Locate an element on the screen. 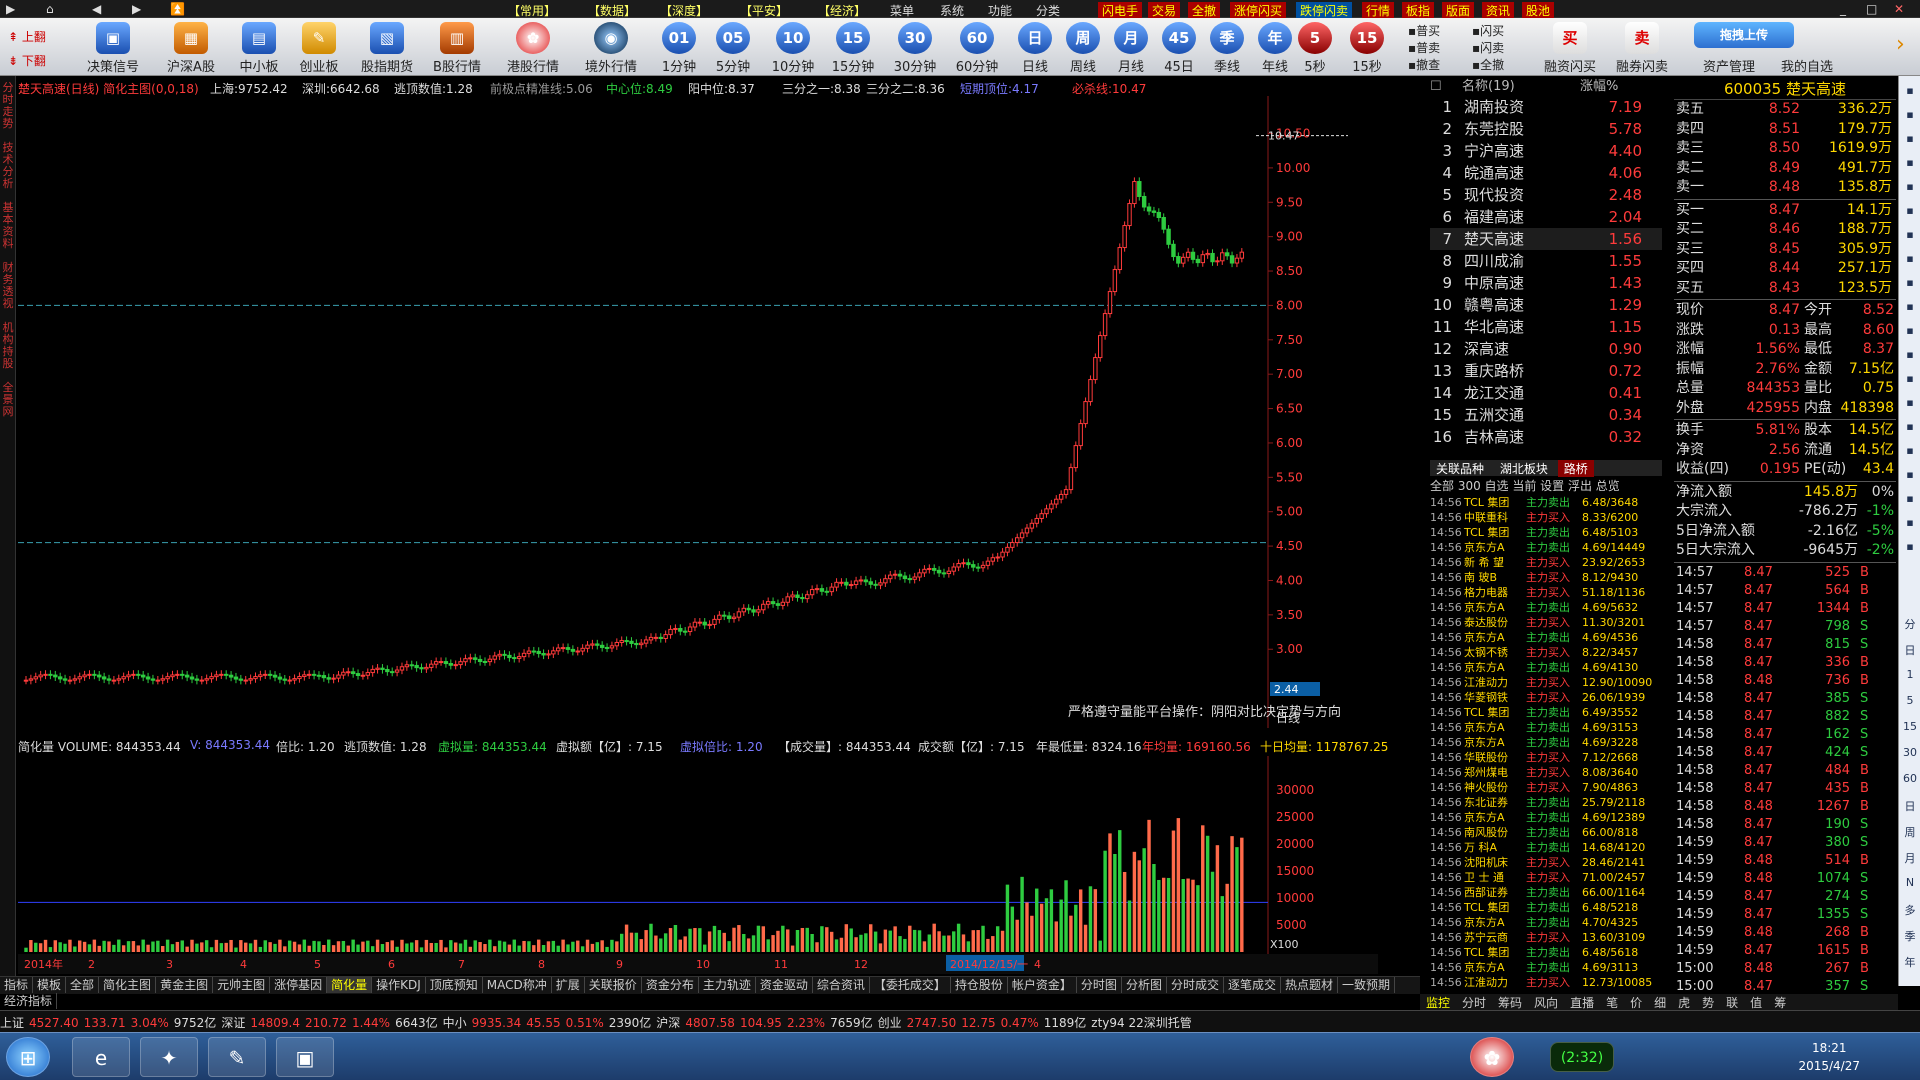  indicator-tab: 【委托成交】 is located at coordinates (910, 985).